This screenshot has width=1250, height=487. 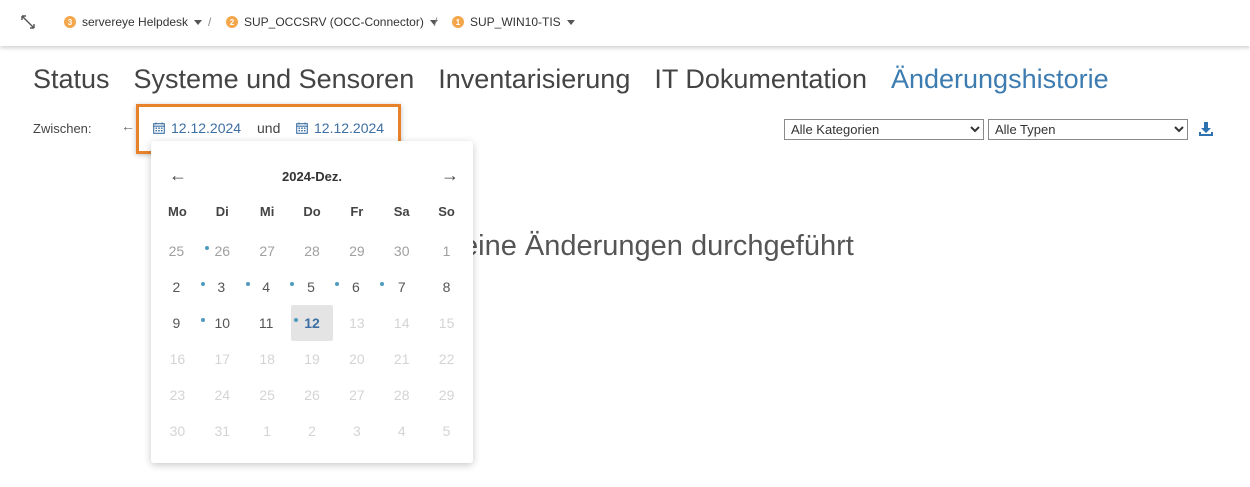 I want to click on calendar-day-number: 17, so click(x=222, y=359).